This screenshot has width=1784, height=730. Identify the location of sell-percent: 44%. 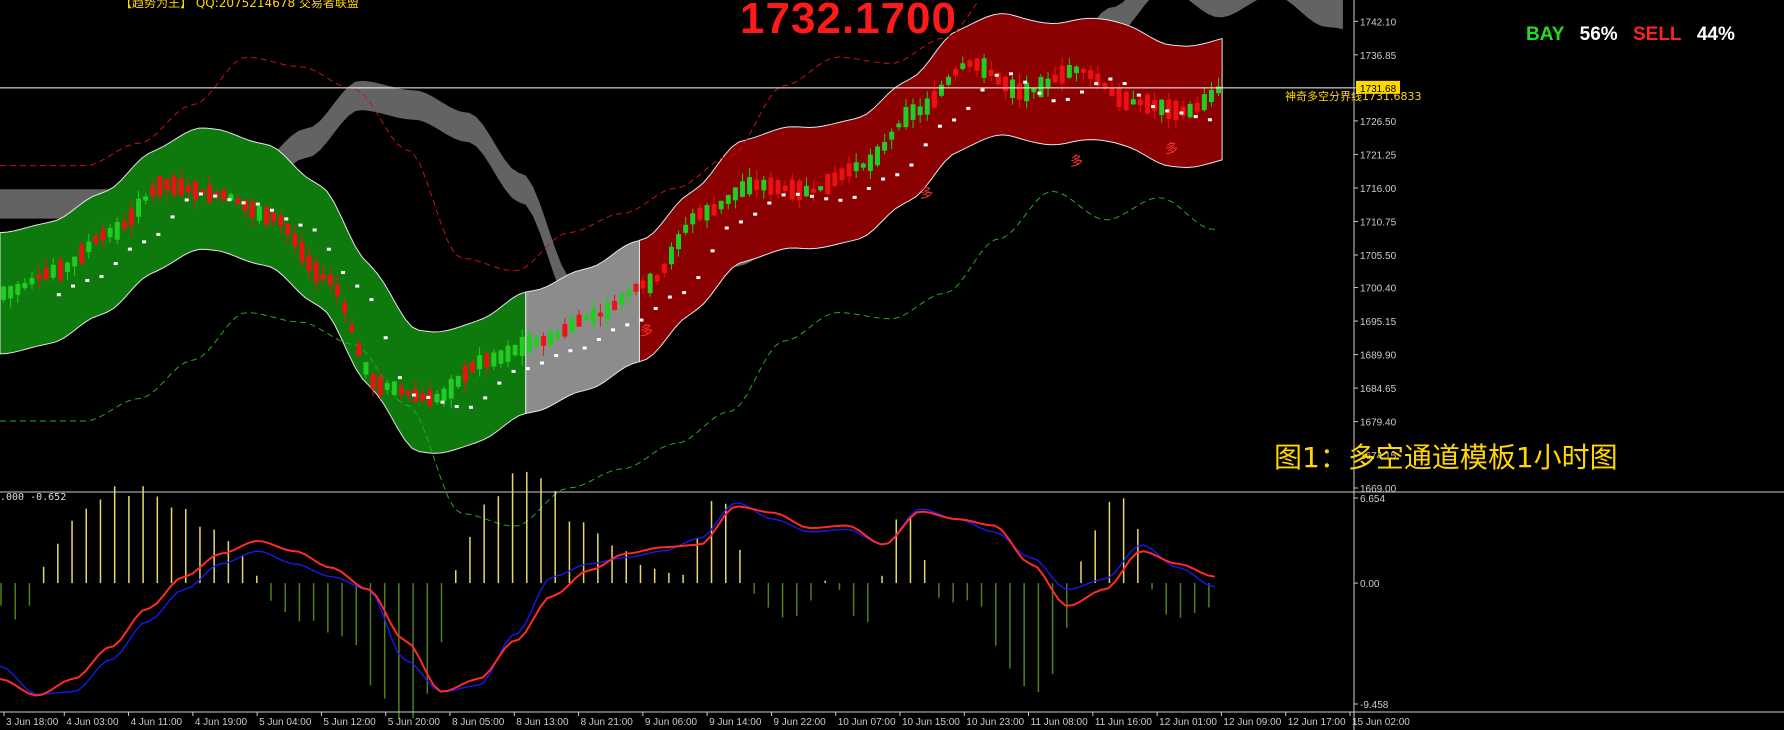
(1715, 34).